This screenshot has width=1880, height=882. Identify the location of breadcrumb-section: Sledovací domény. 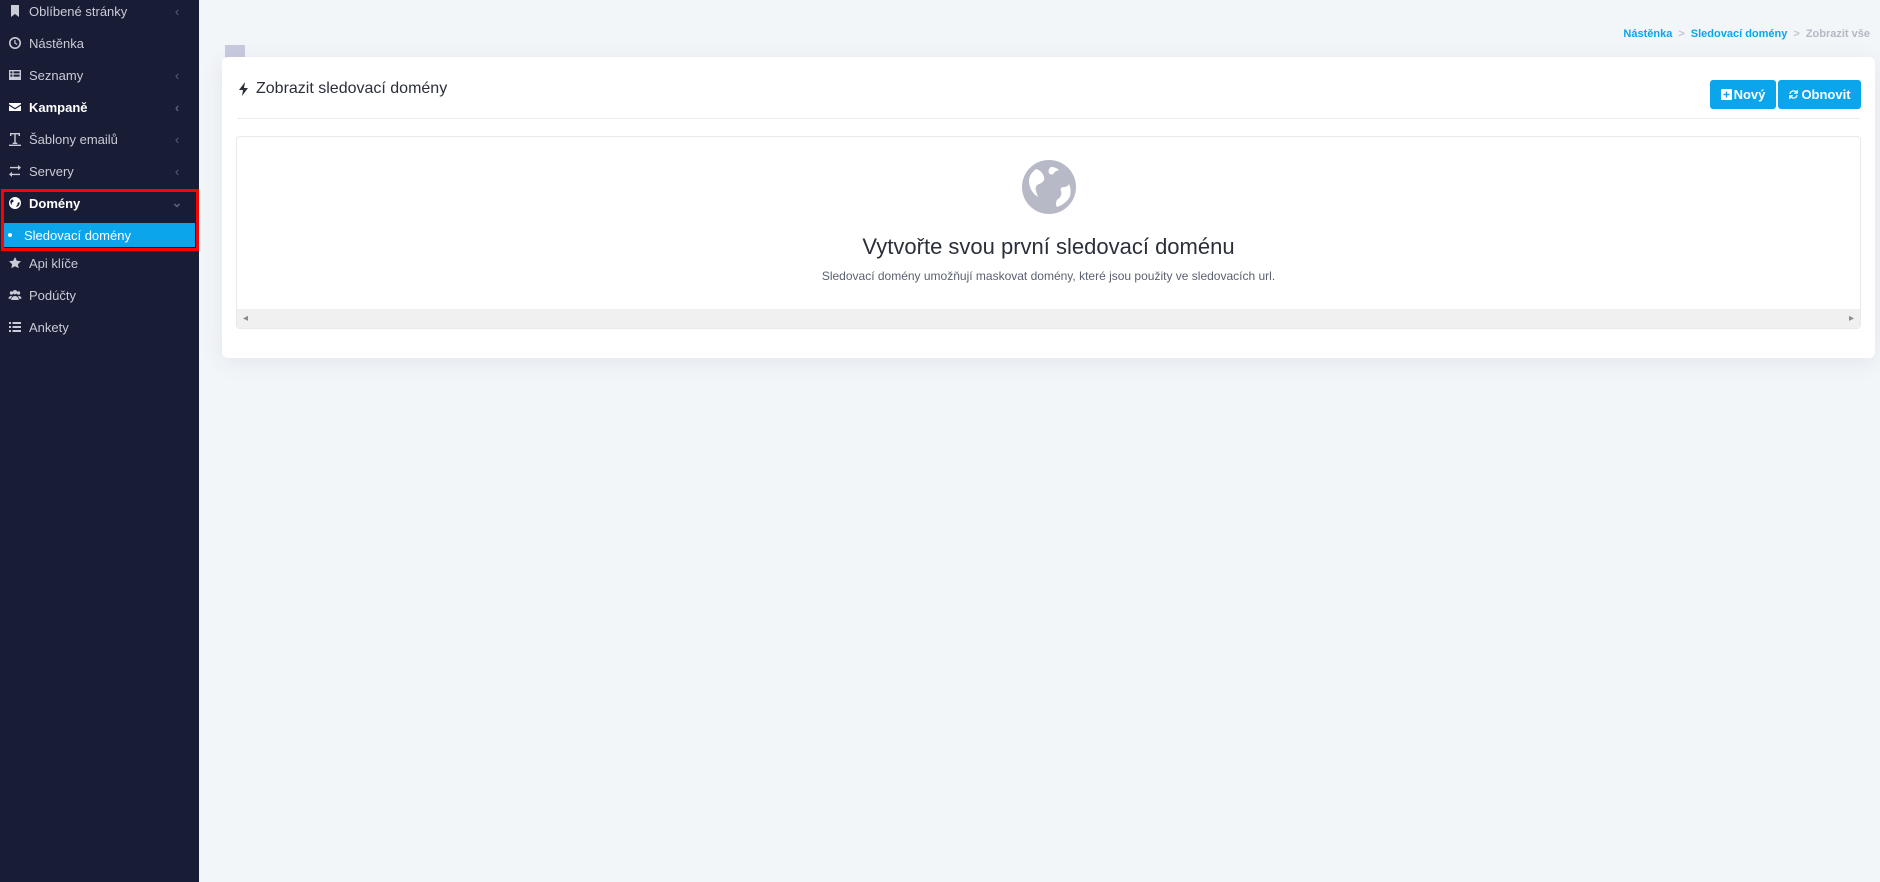
(1739, 34).